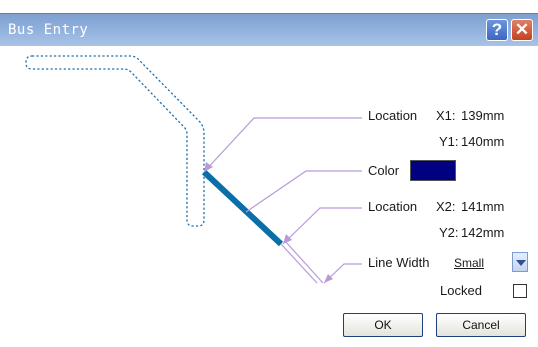  What do you see at coordinates (520, 291) in the screenshot?
I see `locked-checkbox` at bounding box center [520, 291].